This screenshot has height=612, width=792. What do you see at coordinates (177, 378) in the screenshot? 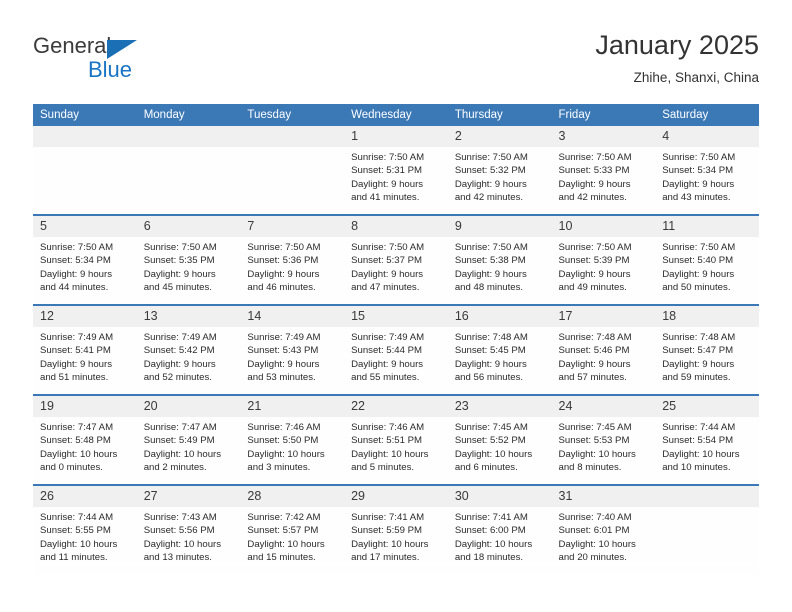
I see `daylight-text-line2: and 52 minutes.` at bounding box center [177, 378].